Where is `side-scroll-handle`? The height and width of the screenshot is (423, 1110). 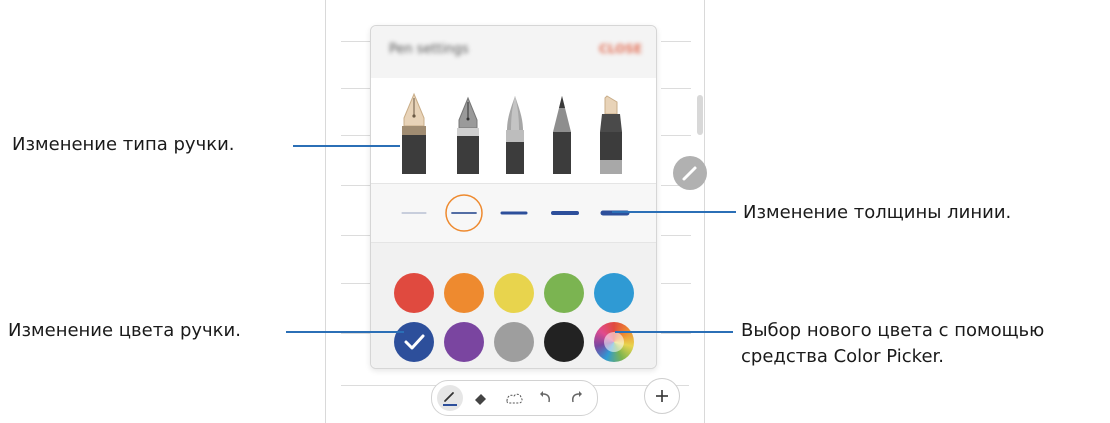 side-scroll-handle is located at coordinates (700, 115).